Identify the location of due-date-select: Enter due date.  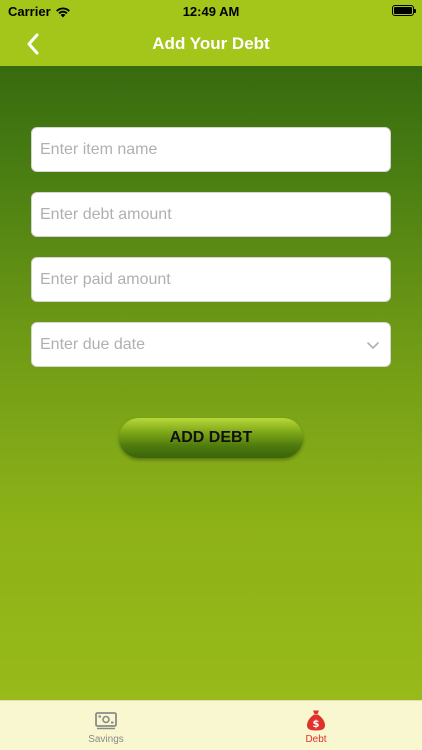
(211, 344).